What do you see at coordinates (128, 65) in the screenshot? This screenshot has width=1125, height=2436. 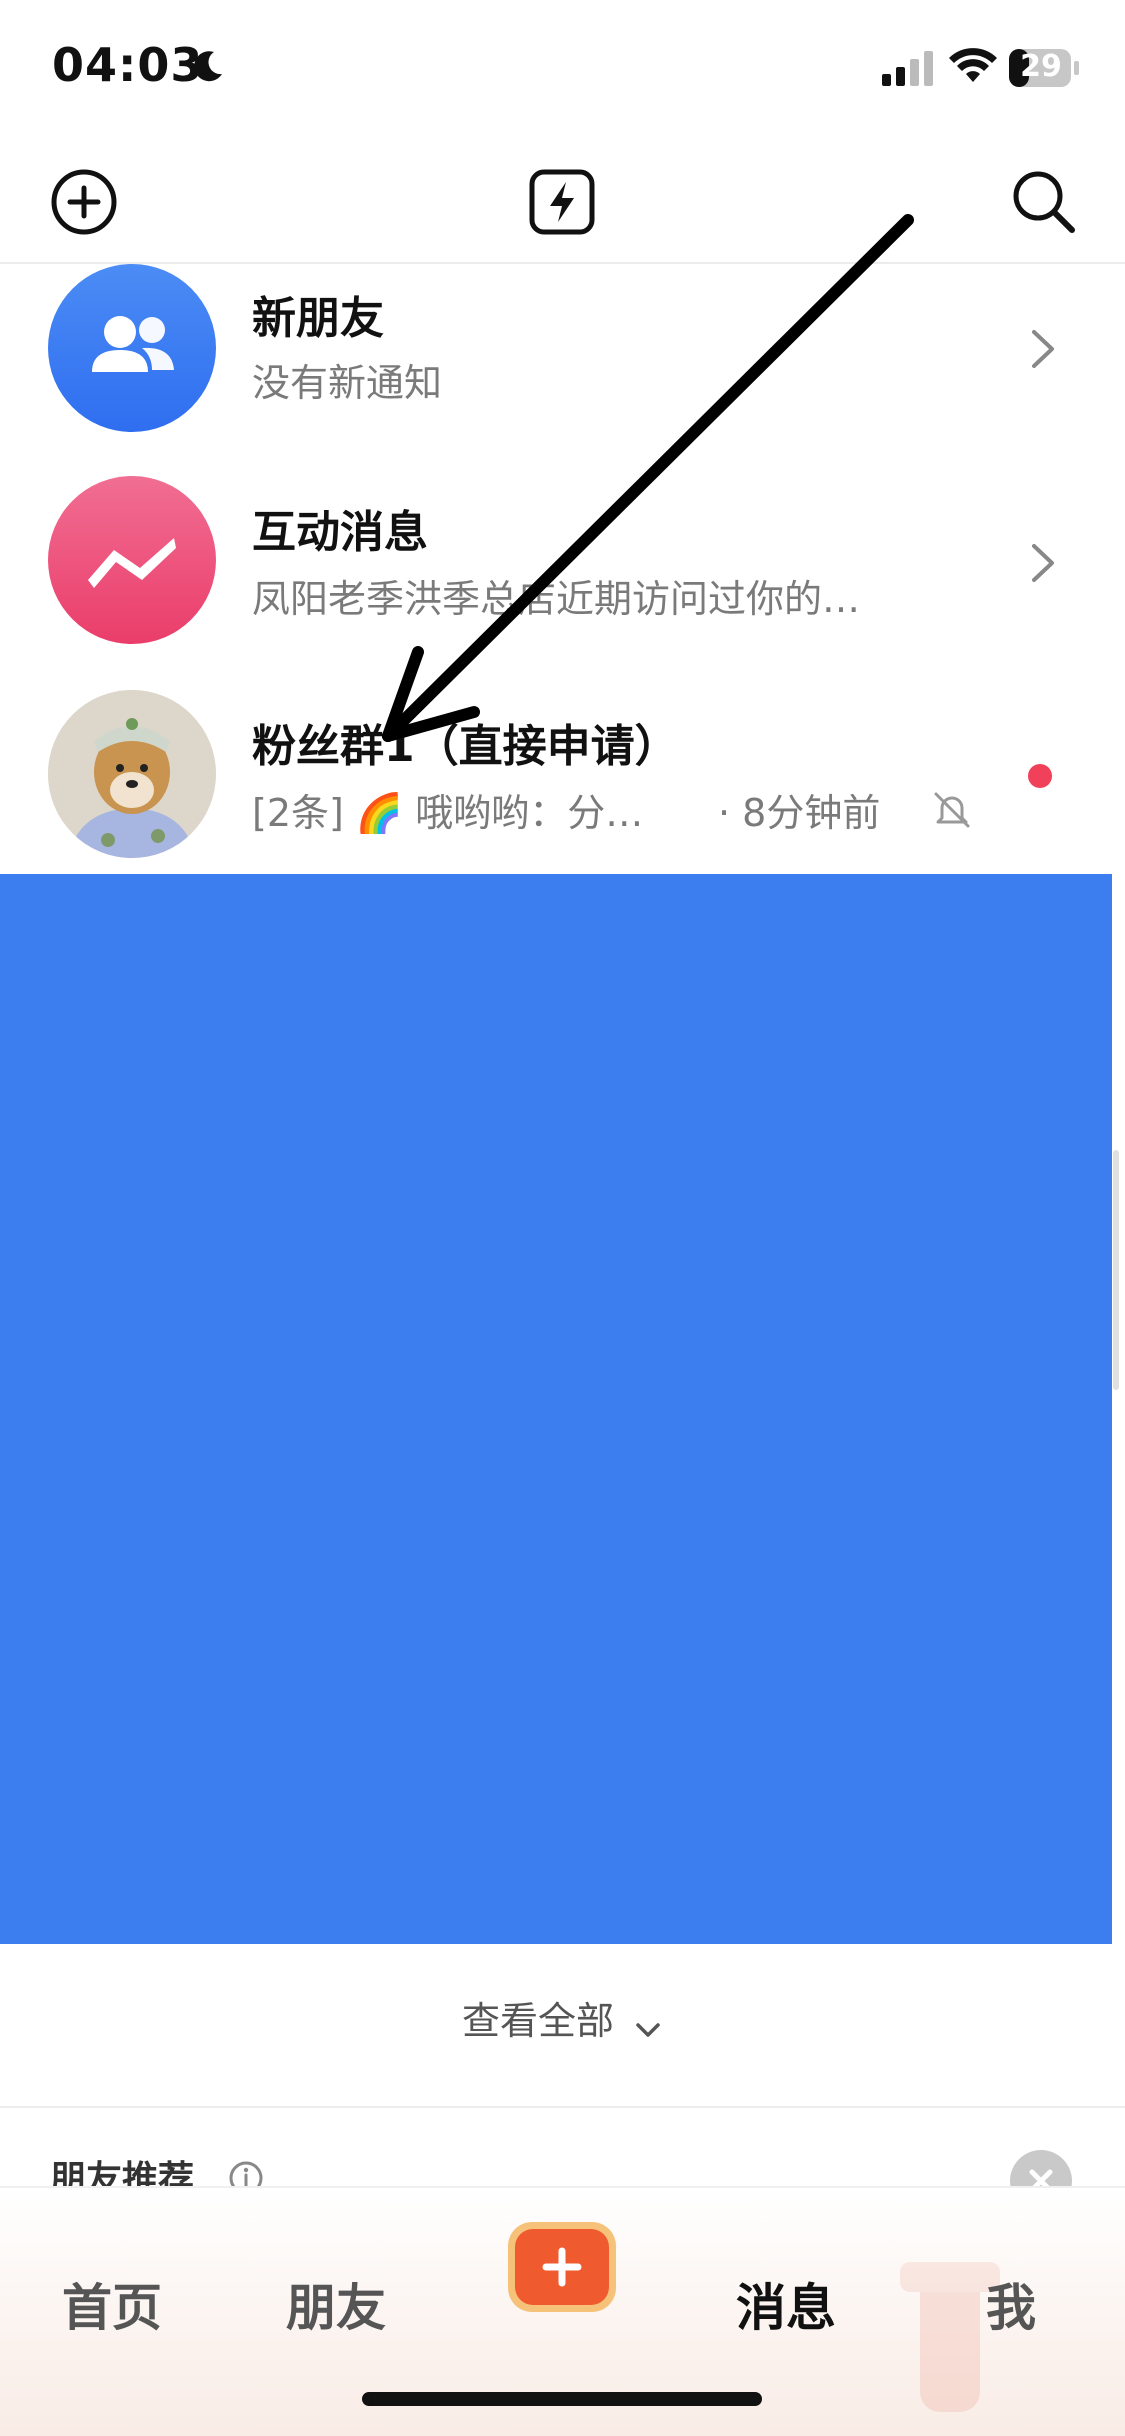 I see `status-time: 04:03` at bounding box center [128, 65].